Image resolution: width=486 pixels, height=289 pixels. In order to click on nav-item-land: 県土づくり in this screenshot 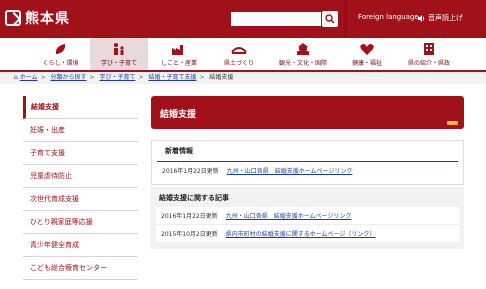, I will do `click(239, 54)`.